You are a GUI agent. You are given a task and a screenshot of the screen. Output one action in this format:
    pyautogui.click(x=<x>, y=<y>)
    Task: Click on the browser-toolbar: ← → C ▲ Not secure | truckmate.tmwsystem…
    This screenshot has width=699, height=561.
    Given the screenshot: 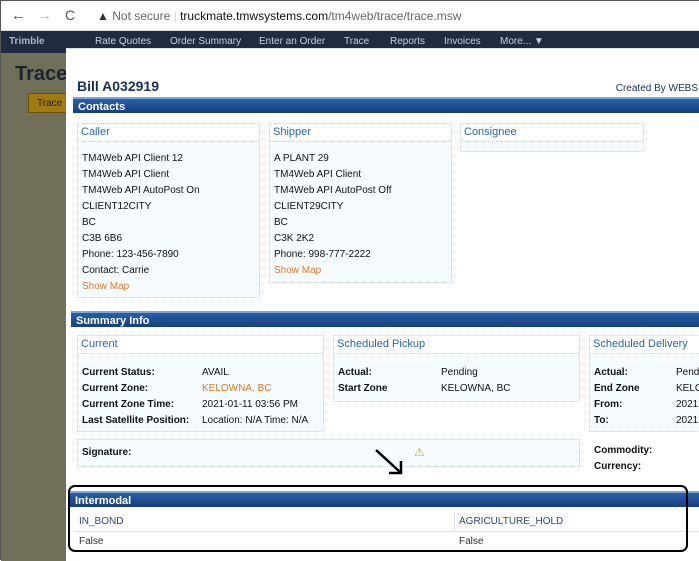 What is the action you would take?
    pyautogui.click(x=350, y=16)
    